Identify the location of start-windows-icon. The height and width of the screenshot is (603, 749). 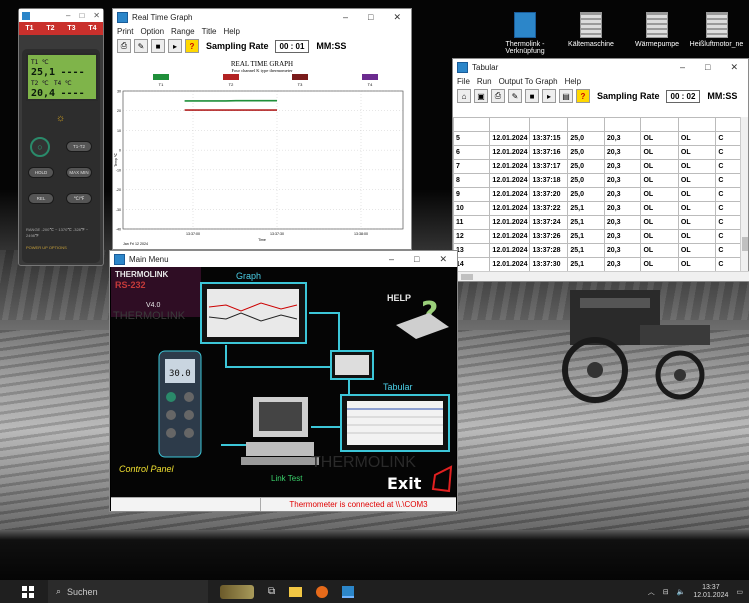
(28, 591).